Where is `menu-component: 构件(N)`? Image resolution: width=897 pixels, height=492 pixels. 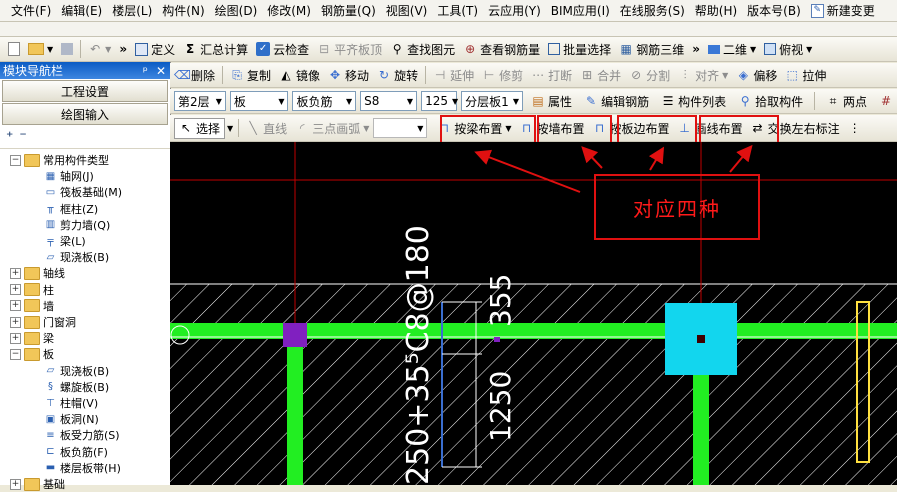
menu-component: 构件(N) is located at coordinates (183, 10).